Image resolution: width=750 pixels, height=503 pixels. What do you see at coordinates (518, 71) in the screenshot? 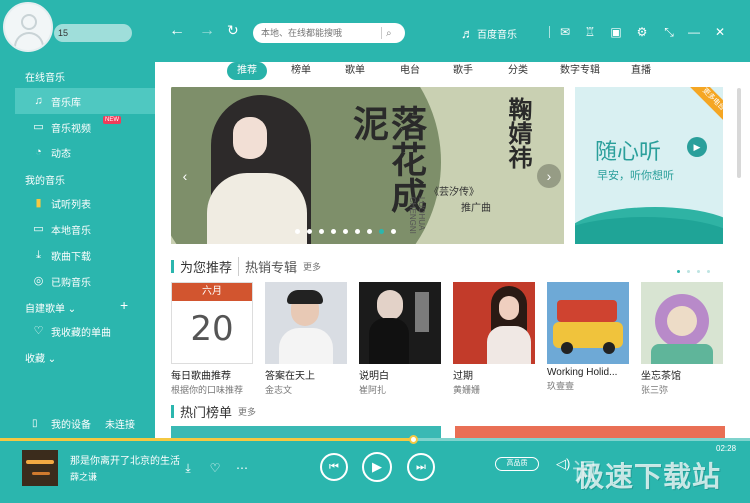
I see `tab-categories: 分类` at bounding box center [518, 71].